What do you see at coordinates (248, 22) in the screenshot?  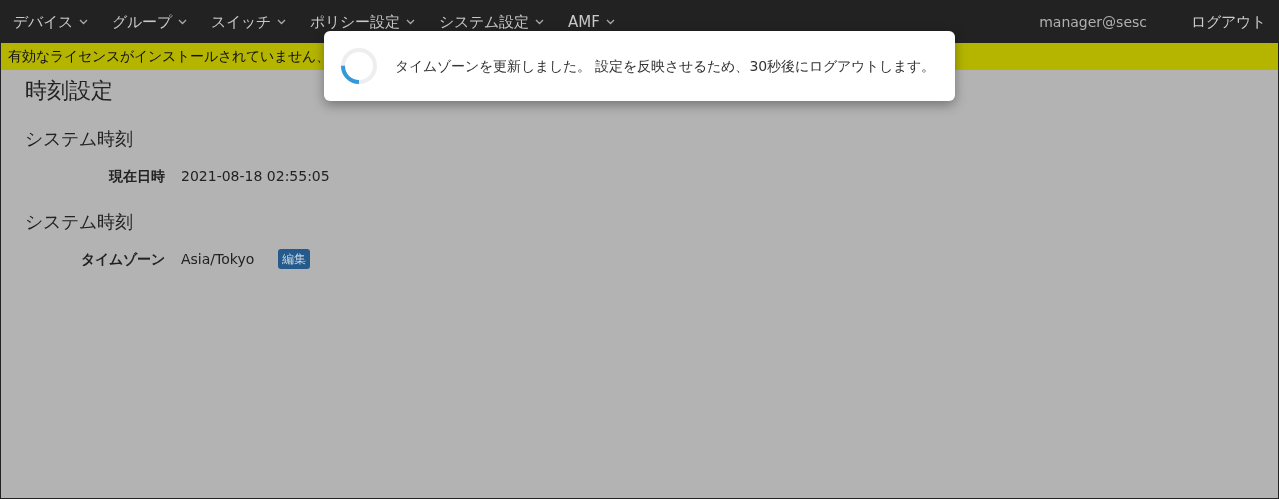 I see `menu-dropdown: スイッチ` at bounding box center [248, 22].